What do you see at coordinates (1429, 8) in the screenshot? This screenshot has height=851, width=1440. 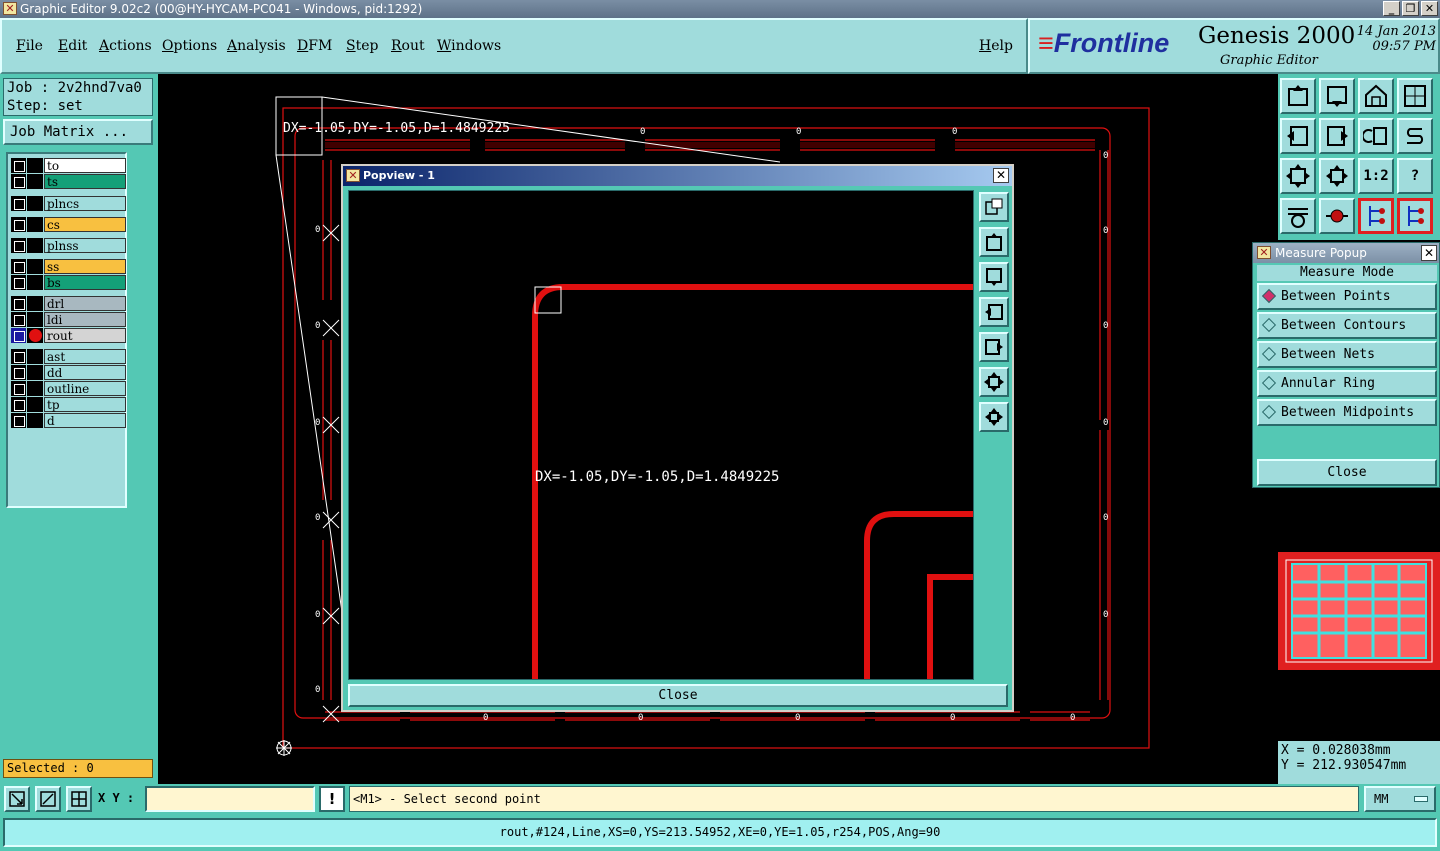 I see `close-window-button: ✕` at bounding box center [1429, 8].